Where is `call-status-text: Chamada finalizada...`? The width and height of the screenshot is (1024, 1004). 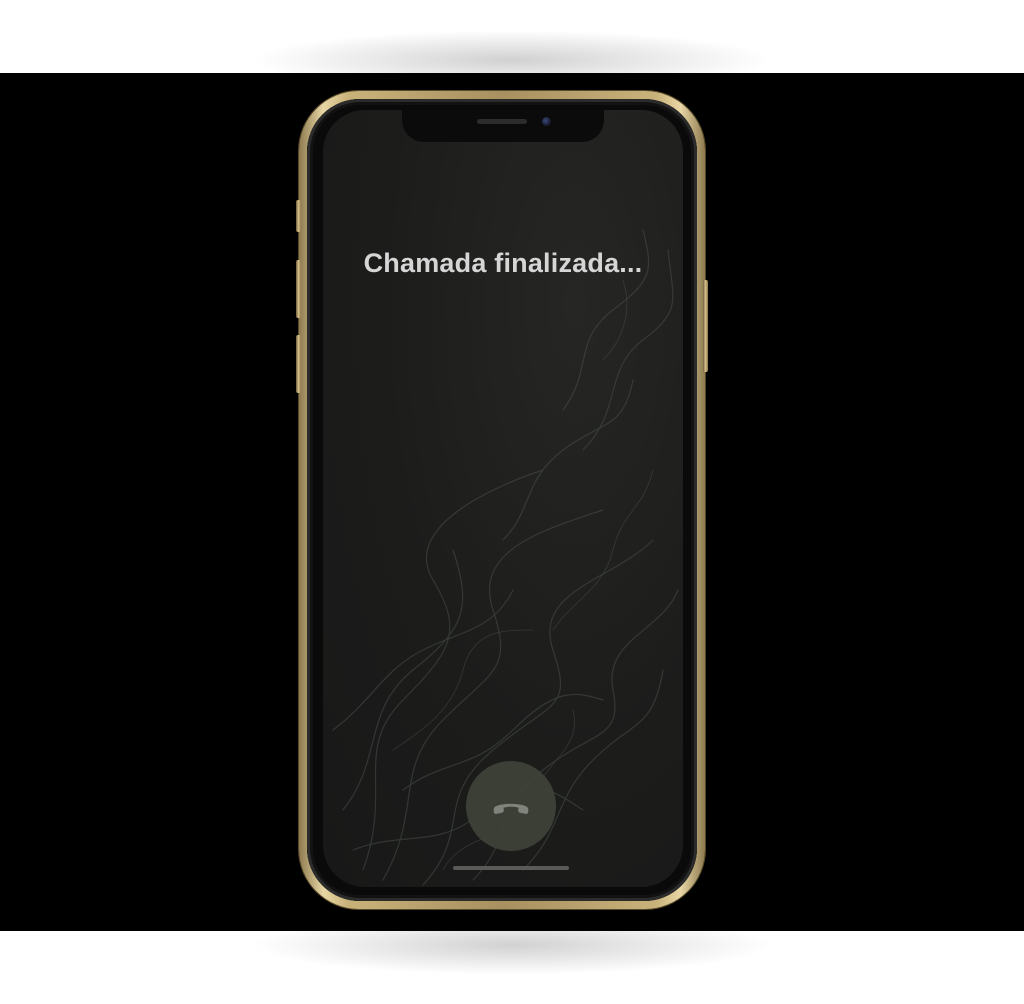 call-status-text: Chamada finalizada... is located at coordinates (503, 263).